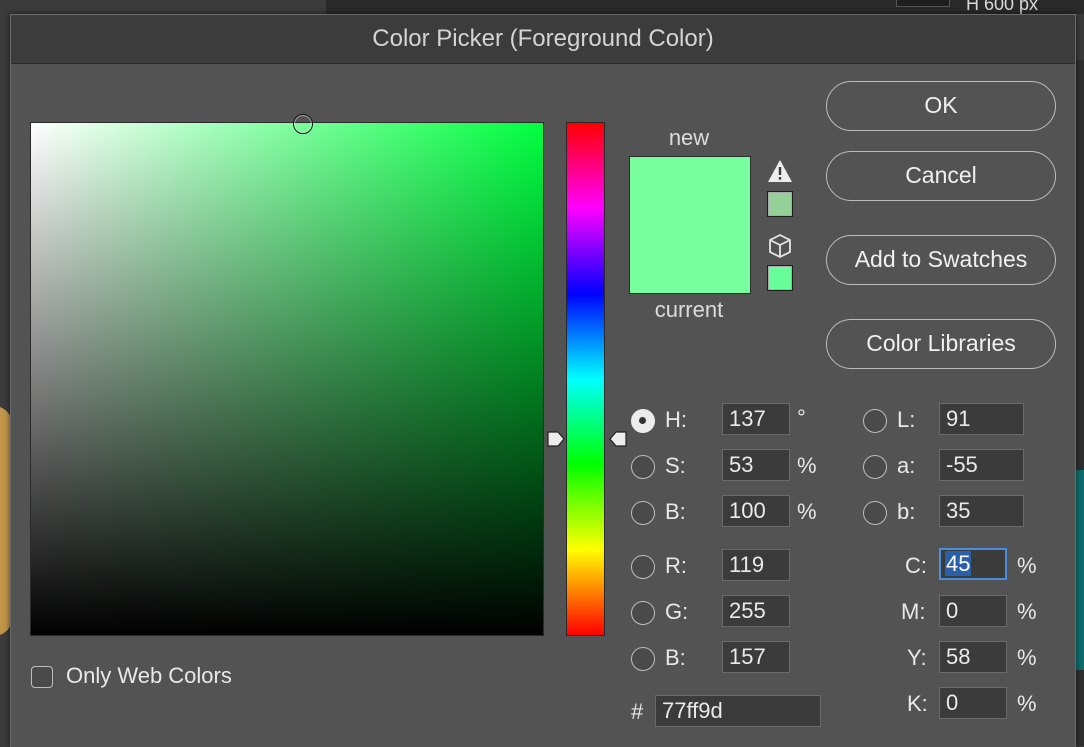 The image size is (1084, 747). Describe the element at coordinates (675, 511) in the screenshot. I see `brightness-label: B:` at that location.